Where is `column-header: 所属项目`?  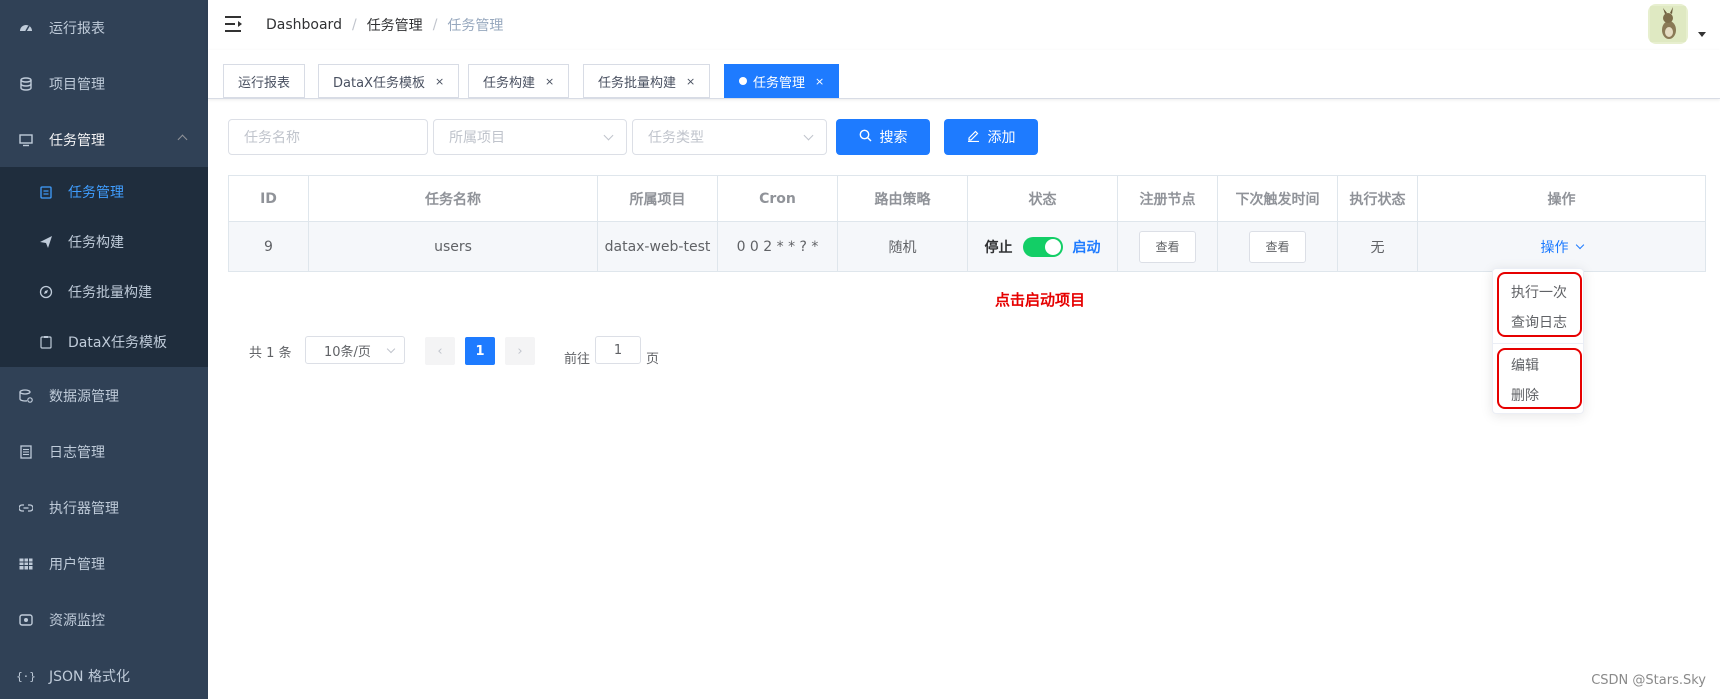
column-header: 所属项目 is located at coordinates (658, 198).